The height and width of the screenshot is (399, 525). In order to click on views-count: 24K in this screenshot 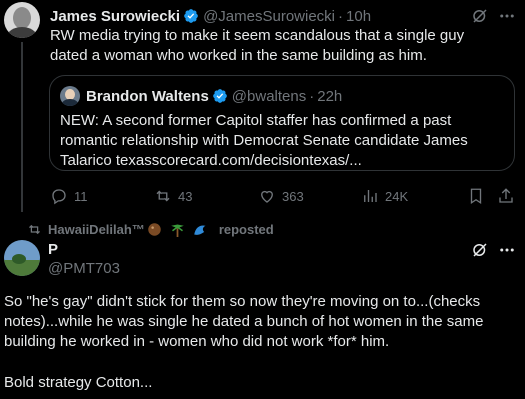, I will do `click(397, 196)`.